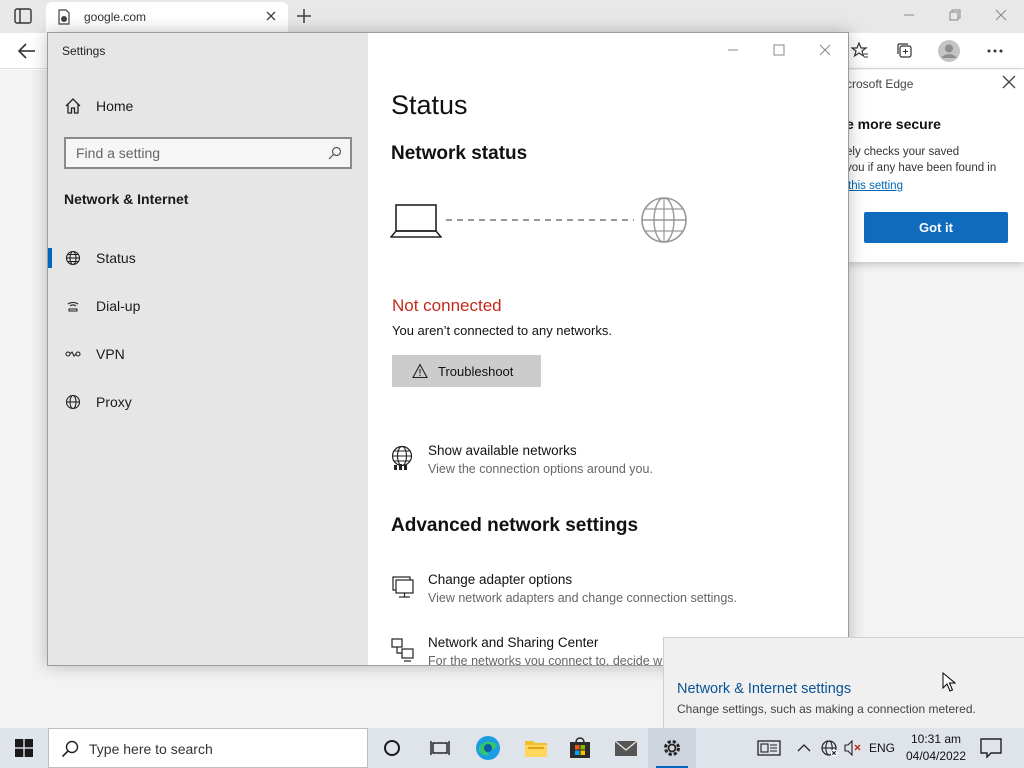 The height and width of the screenshot is (768, 1024). What do you see at coordinates (64, 17) in the screenshot?
I see `site-favicon-icon` at bounding box center [64, 17].